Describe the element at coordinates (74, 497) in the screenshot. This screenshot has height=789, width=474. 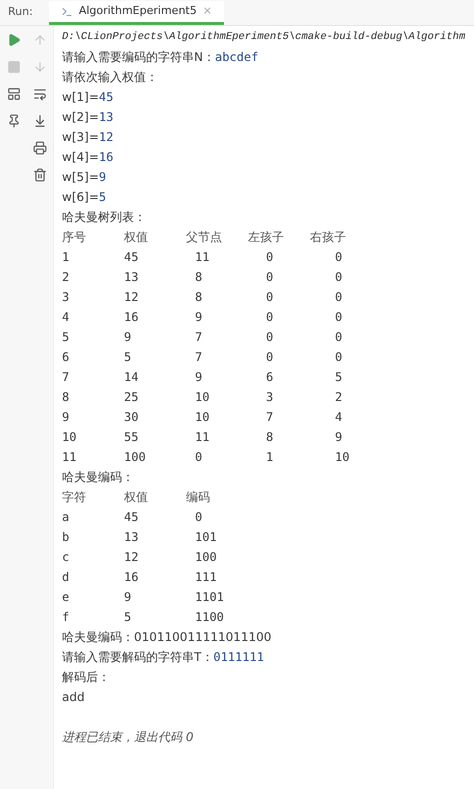
I see `column-header: 字符` at that location.